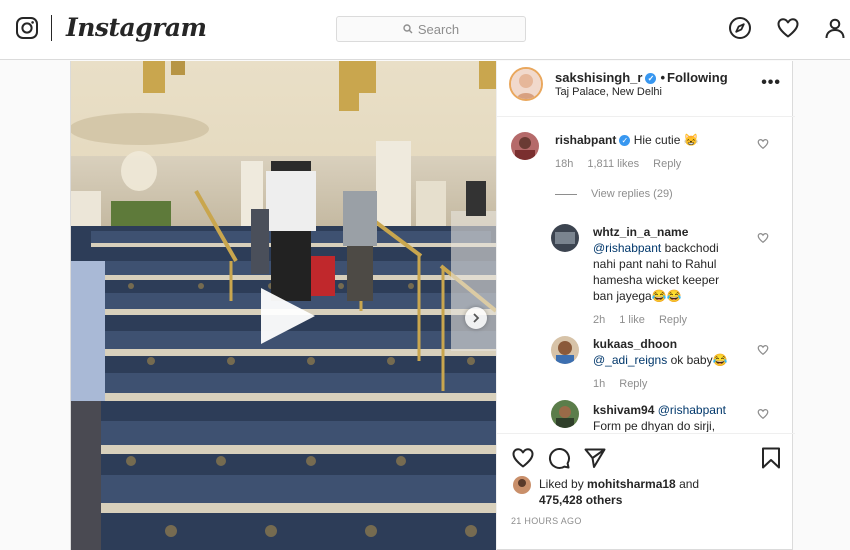 This screenshot has width=850, height=550. I want to click on comment-meta: 2h 1 like Reply, so click(647, 320).